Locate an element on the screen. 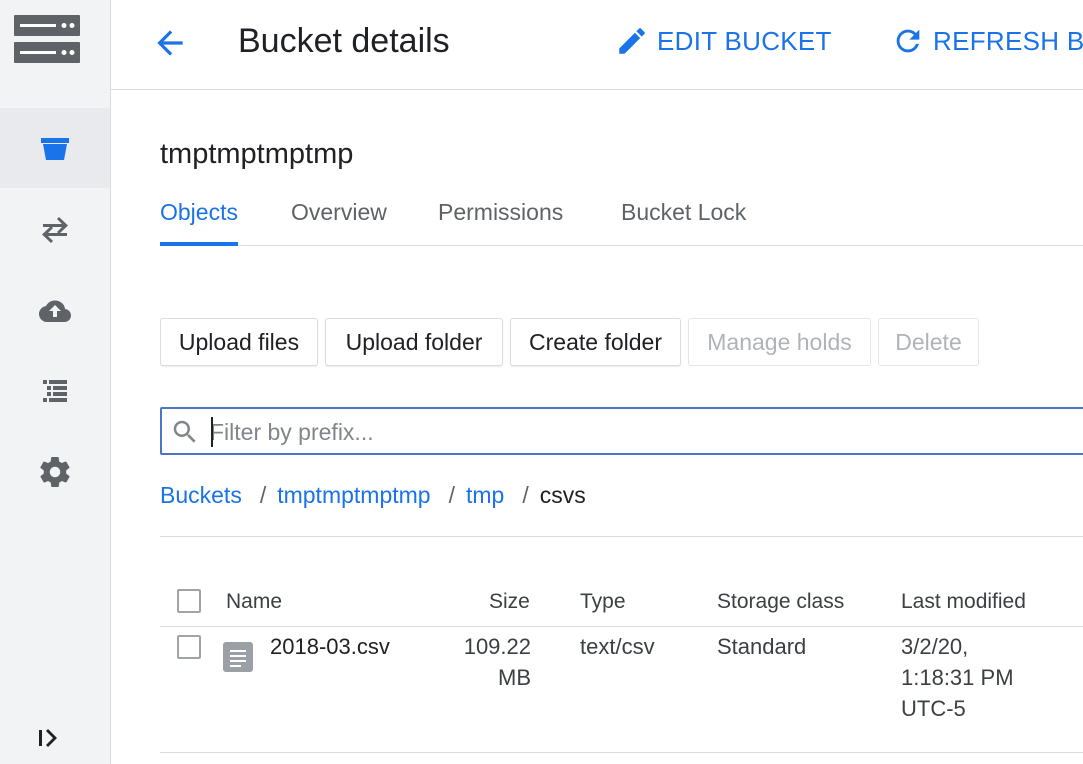  tab-permissions: Permissions is located at coordinates (500, 220).